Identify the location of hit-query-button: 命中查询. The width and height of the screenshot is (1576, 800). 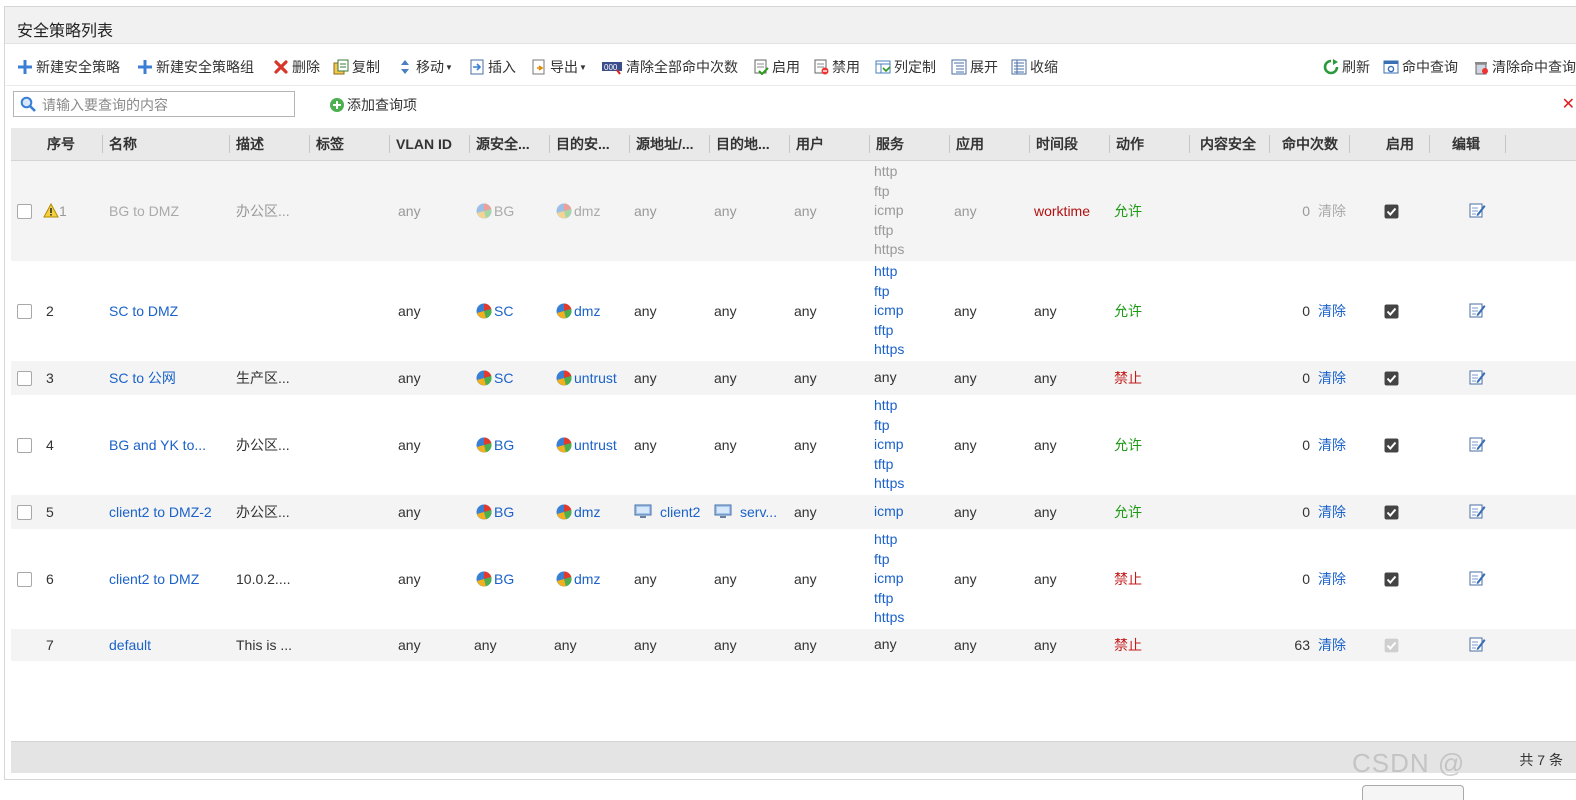
(1420, 67).